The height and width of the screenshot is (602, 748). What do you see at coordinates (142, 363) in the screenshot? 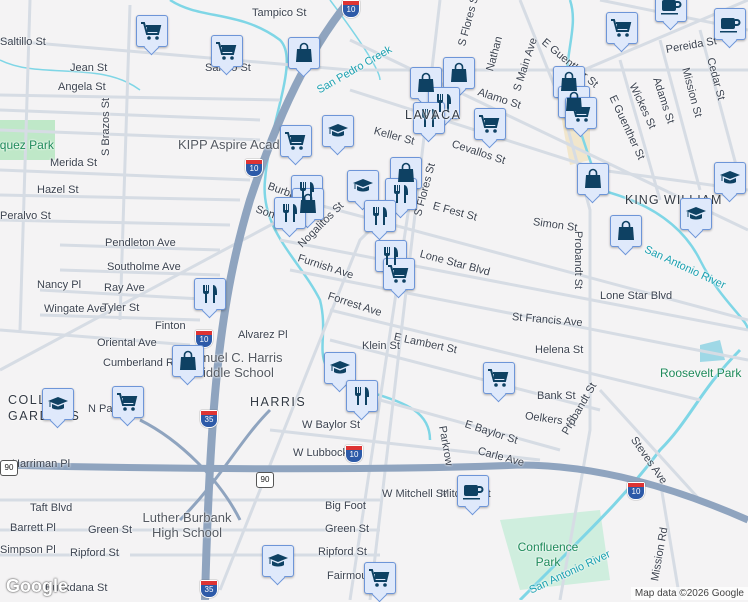
I see `street-label: Cumberland Rd` at bounding box center [142, 363].